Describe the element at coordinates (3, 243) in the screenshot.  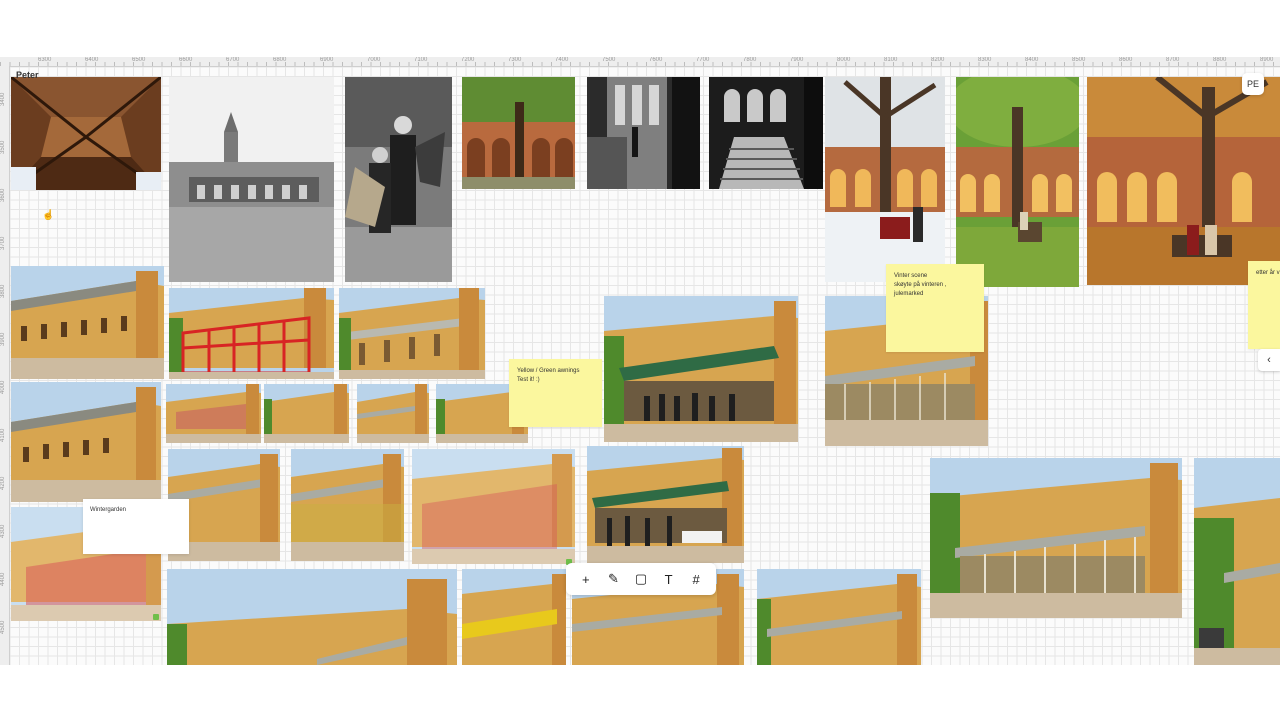
I see `ruler-tick-label: 3700` at that location.